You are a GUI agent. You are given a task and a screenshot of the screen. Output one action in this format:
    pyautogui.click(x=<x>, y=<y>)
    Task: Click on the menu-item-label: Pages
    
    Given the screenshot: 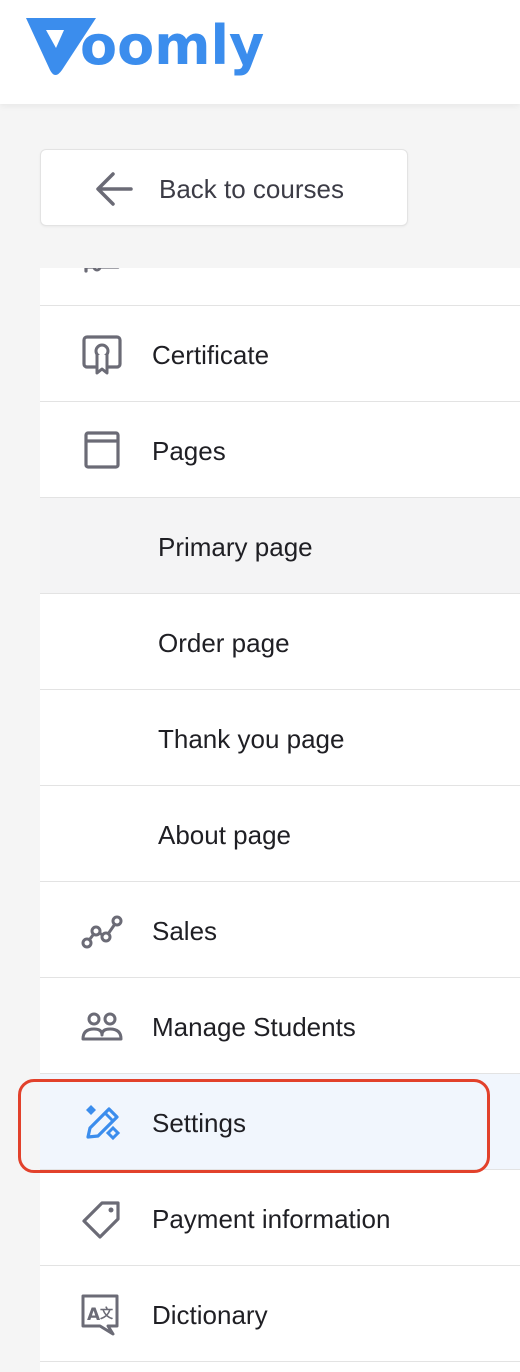 What is the action you would take?
    pyautogui.click(x=189, y=451)
    